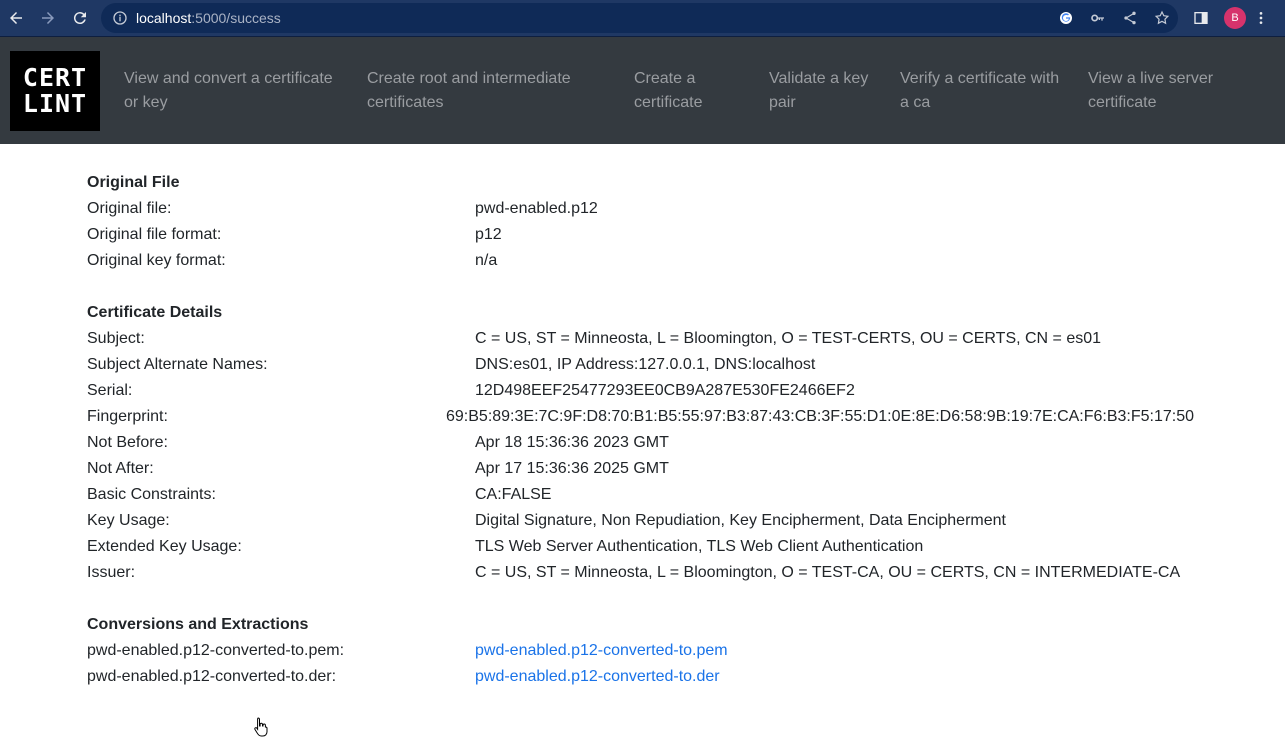 The image size is (1285, 754). What do you see at coordinates (129, 208) in the screenshot?
I see `row-label: Original file:` at bounding box center [129, 208].